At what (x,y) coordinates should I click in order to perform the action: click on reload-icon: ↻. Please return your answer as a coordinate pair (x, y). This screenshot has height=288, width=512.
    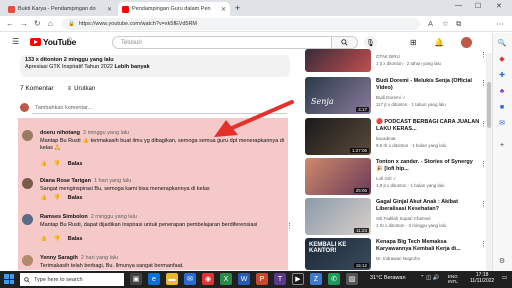
    Looking at the image, I should click on (37, 23).